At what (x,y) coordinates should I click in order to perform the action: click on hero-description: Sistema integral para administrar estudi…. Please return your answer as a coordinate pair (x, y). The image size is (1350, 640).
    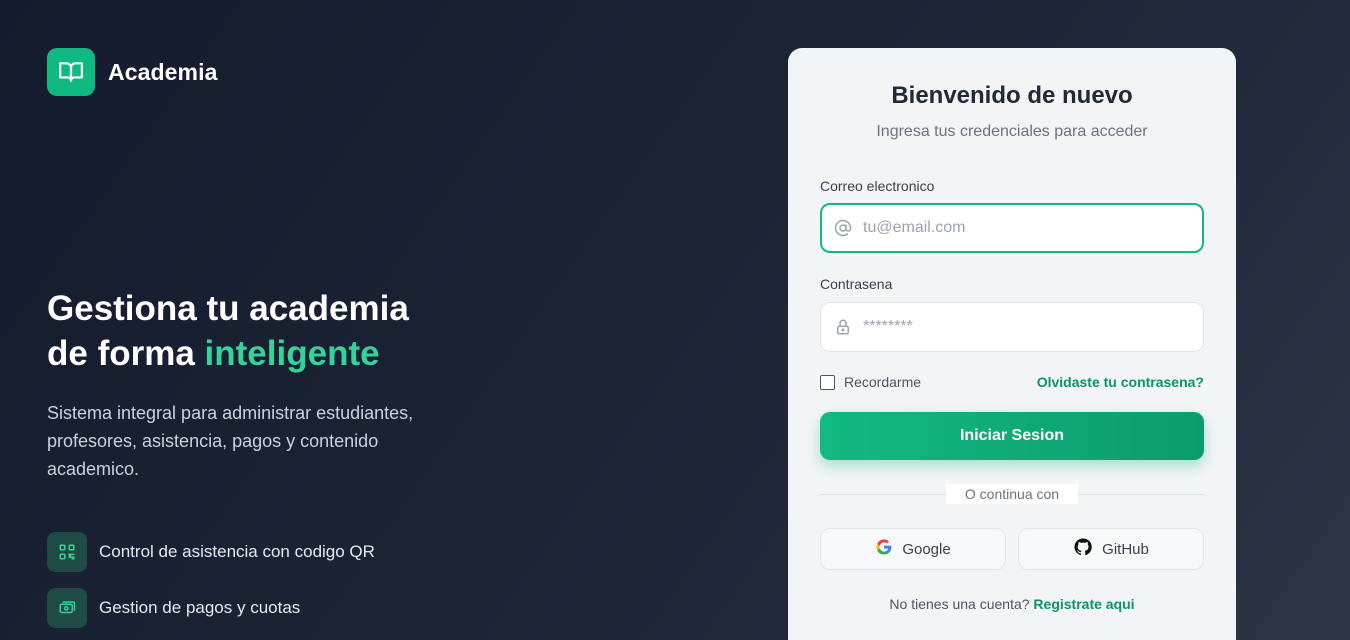
    Looking at the image, I should click on (230, 441).